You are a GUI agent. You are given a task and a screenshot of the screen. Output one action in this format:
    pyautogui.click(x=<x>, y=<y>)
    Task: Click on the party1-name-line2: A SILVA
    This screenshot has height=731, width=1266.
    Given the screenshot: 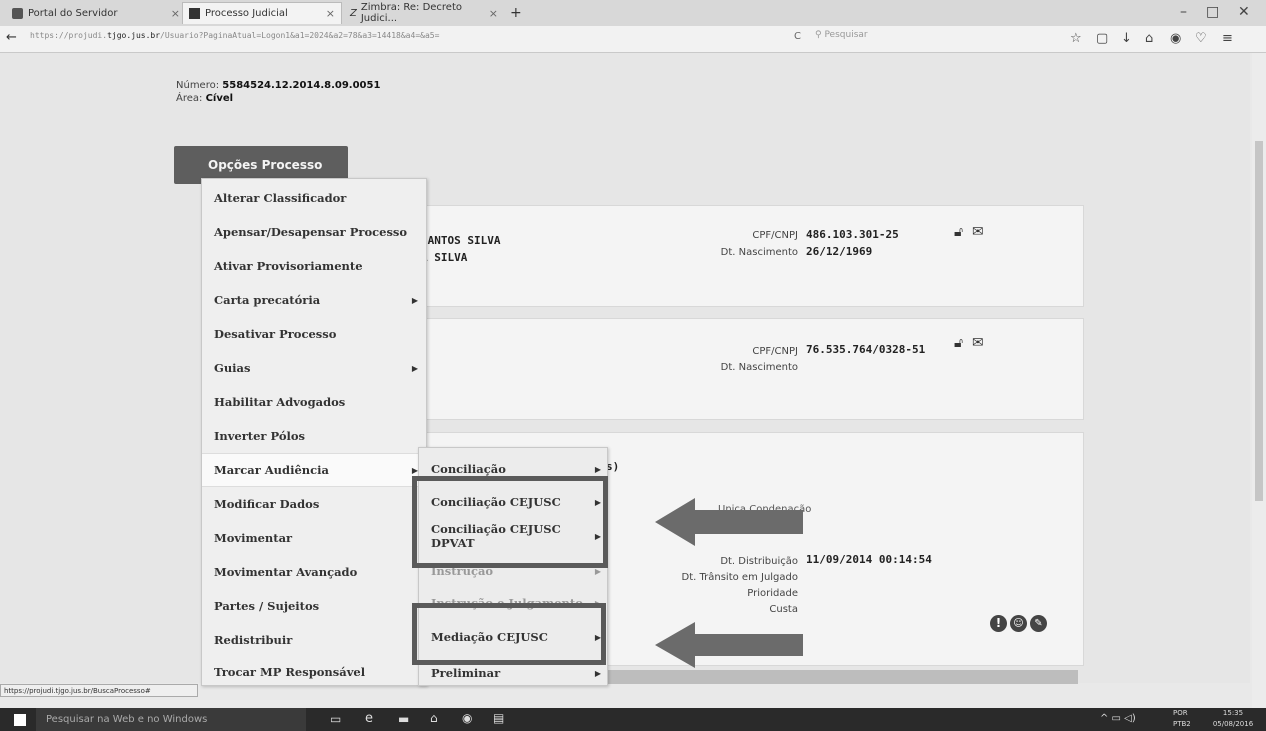 What is the action you would take?
    pyautogui.click(x=444, y=257)
    